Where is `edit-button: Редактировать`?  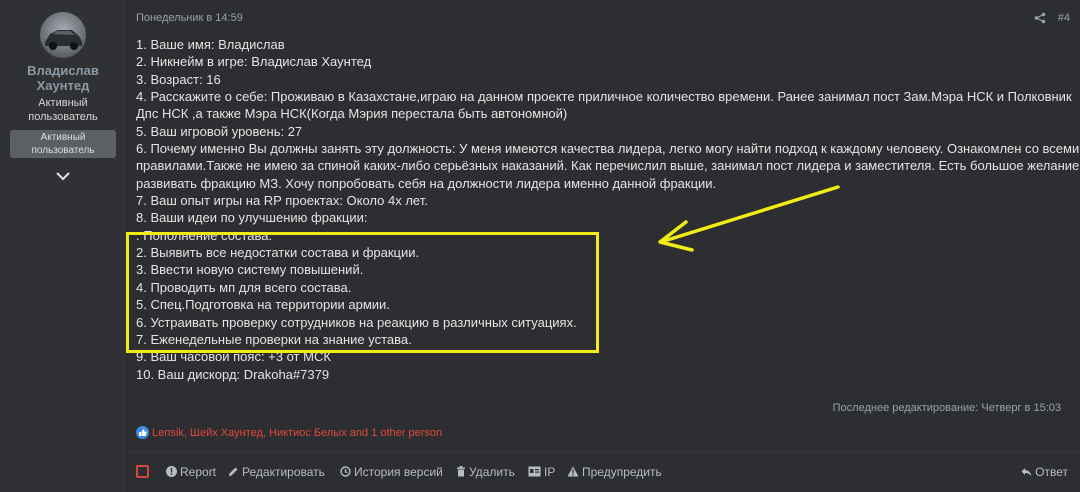
edit-button: Редактировать is located at coordinates (276, 472).